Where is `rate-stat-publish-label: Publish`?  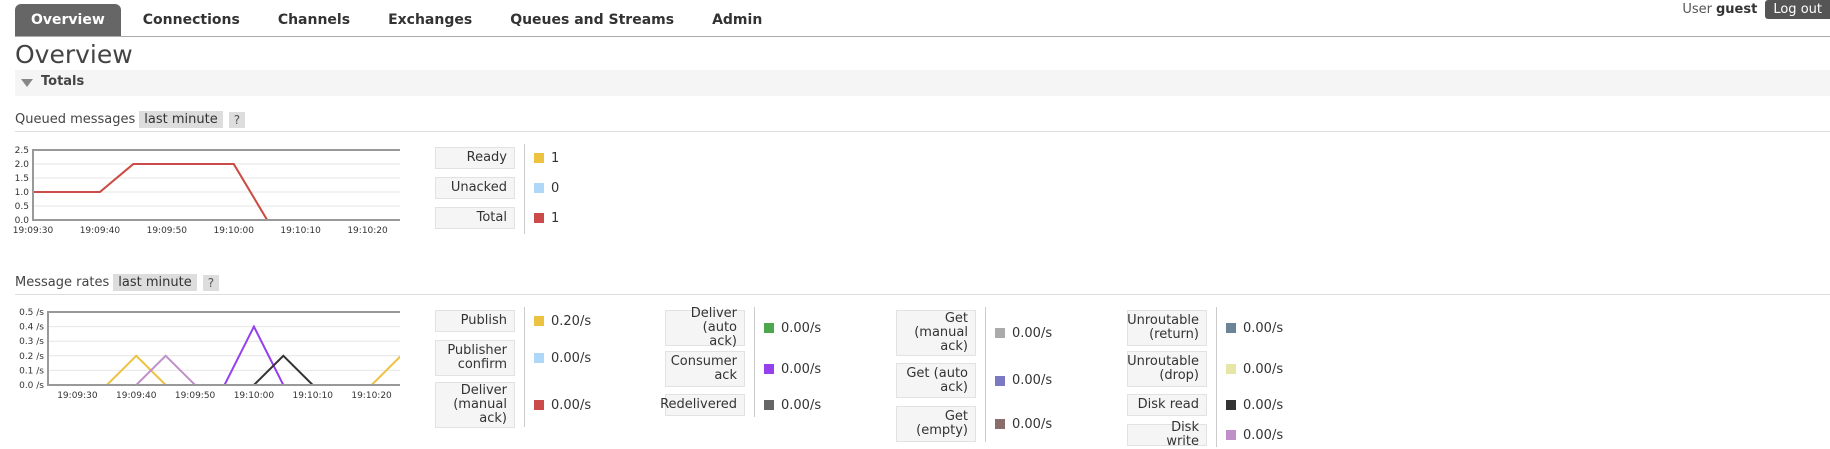
rate-stat-publish-label: Publish is located at coordinates (475, 321).